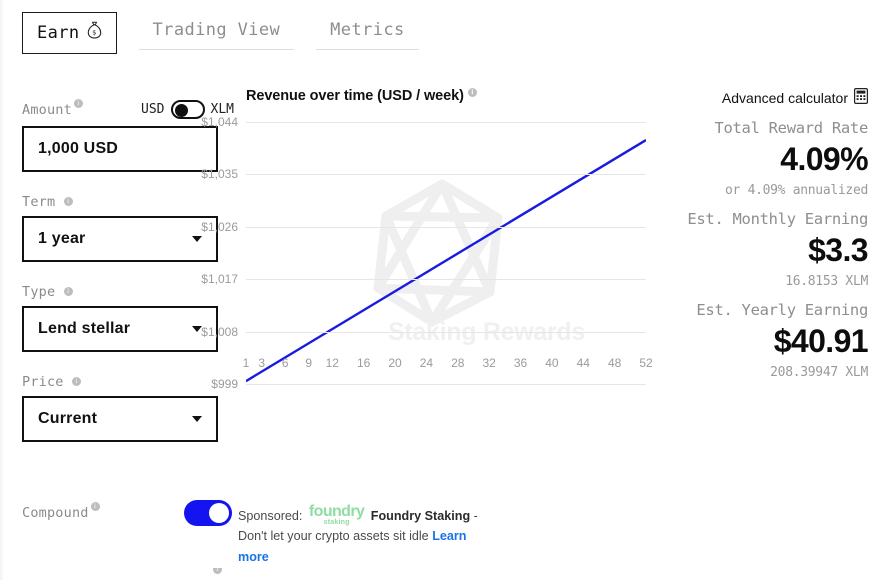 The height and width of the screenshot is (580, 878). I want to click on term-label: Term i, so click(122, 202).